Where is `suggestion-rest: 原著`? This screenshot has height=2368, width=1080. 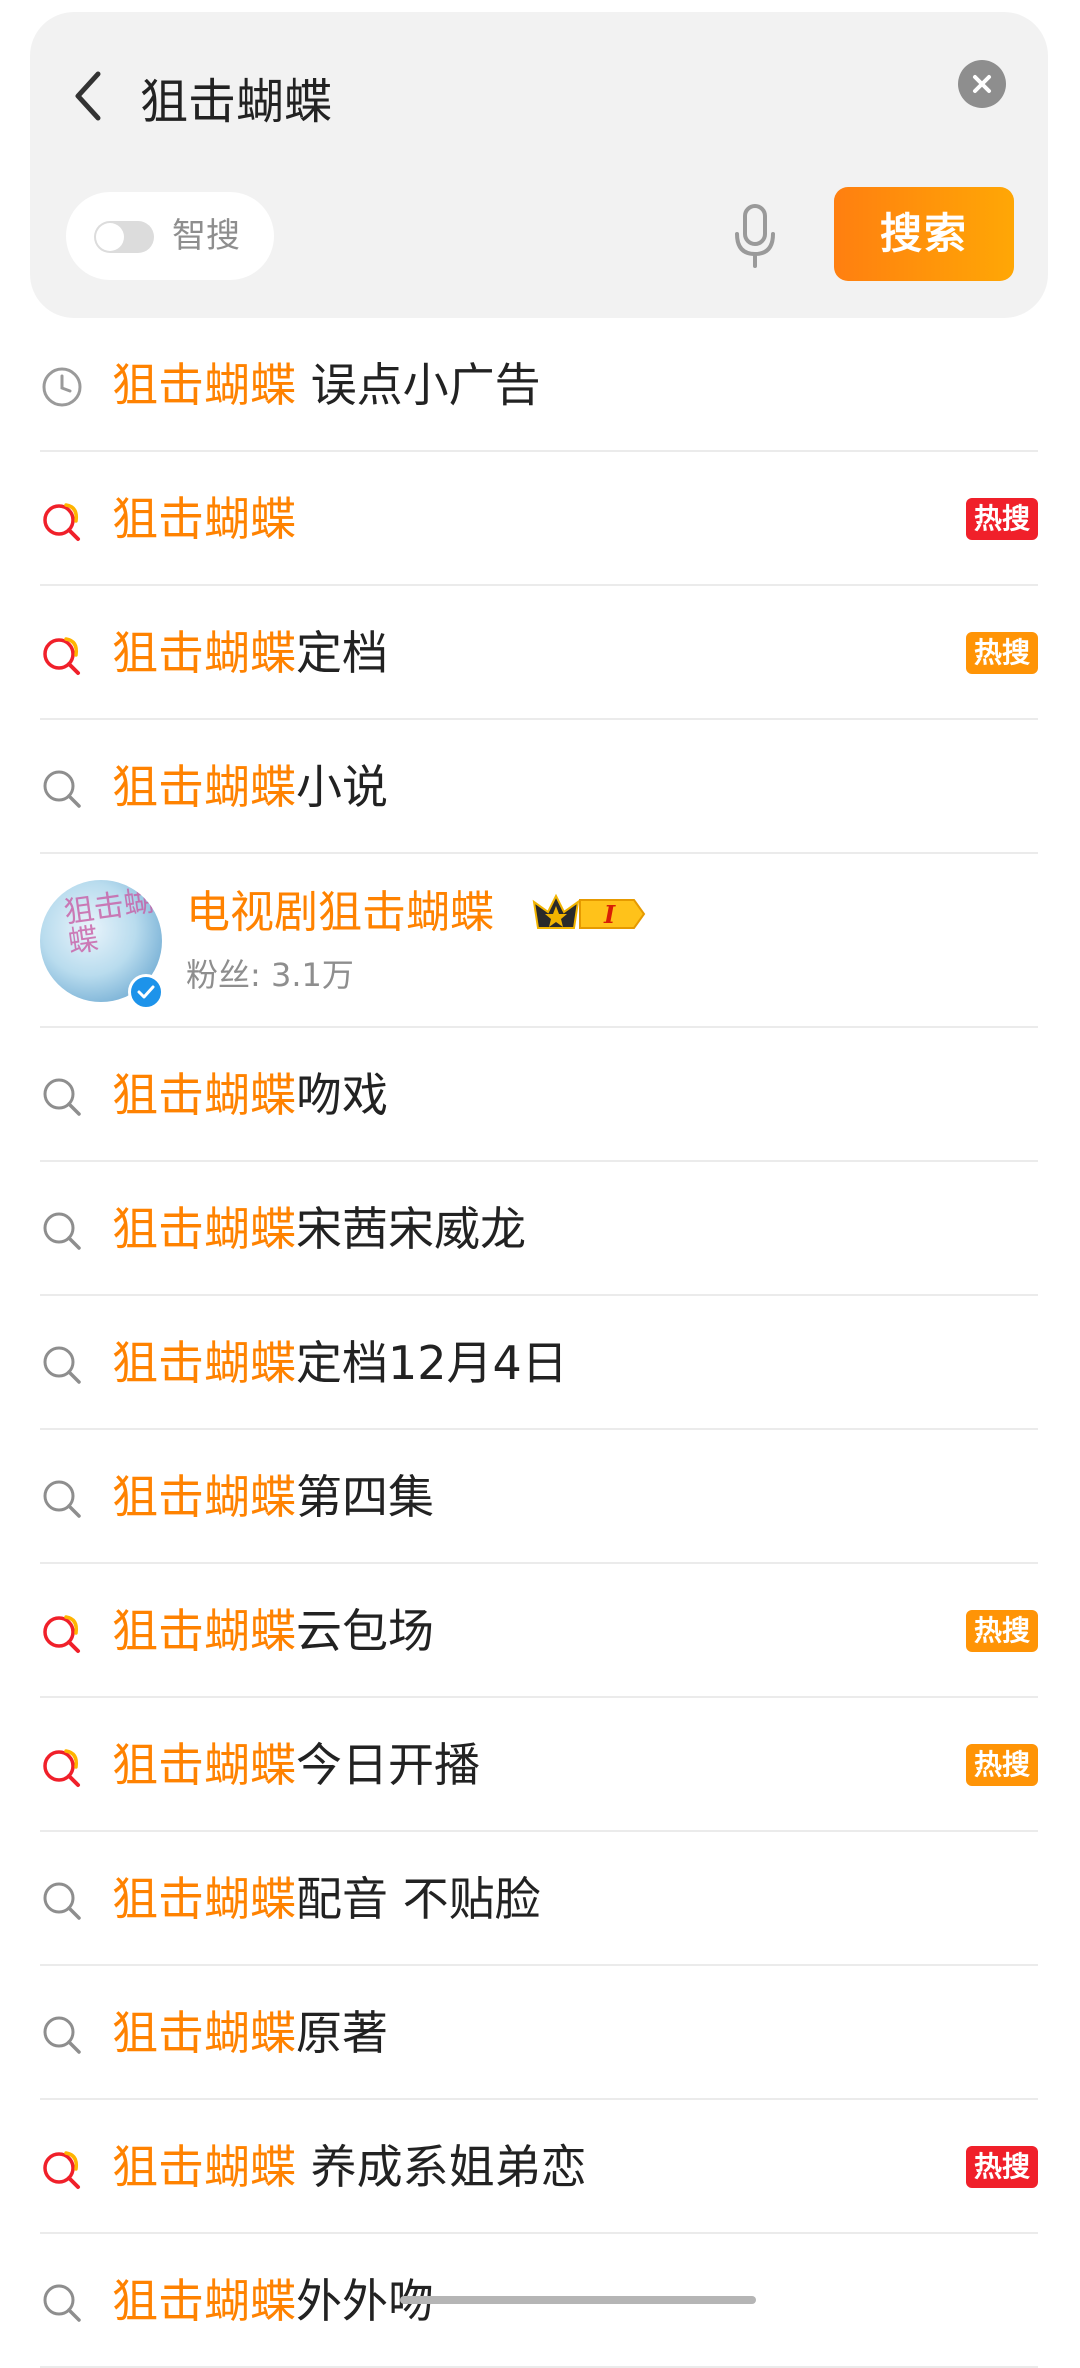 suggestion-rest: 原著 is located at coordinates (342, 2033).